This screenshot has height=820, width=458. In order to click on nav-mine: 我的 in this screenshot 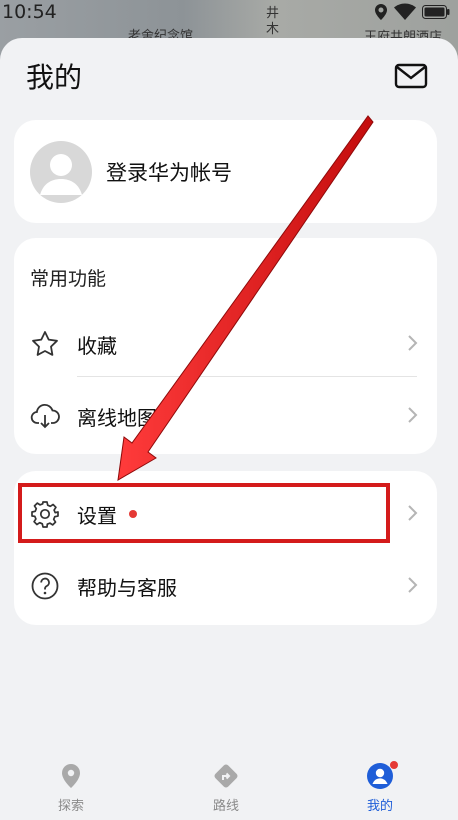, I will do `click(380, 786)`.